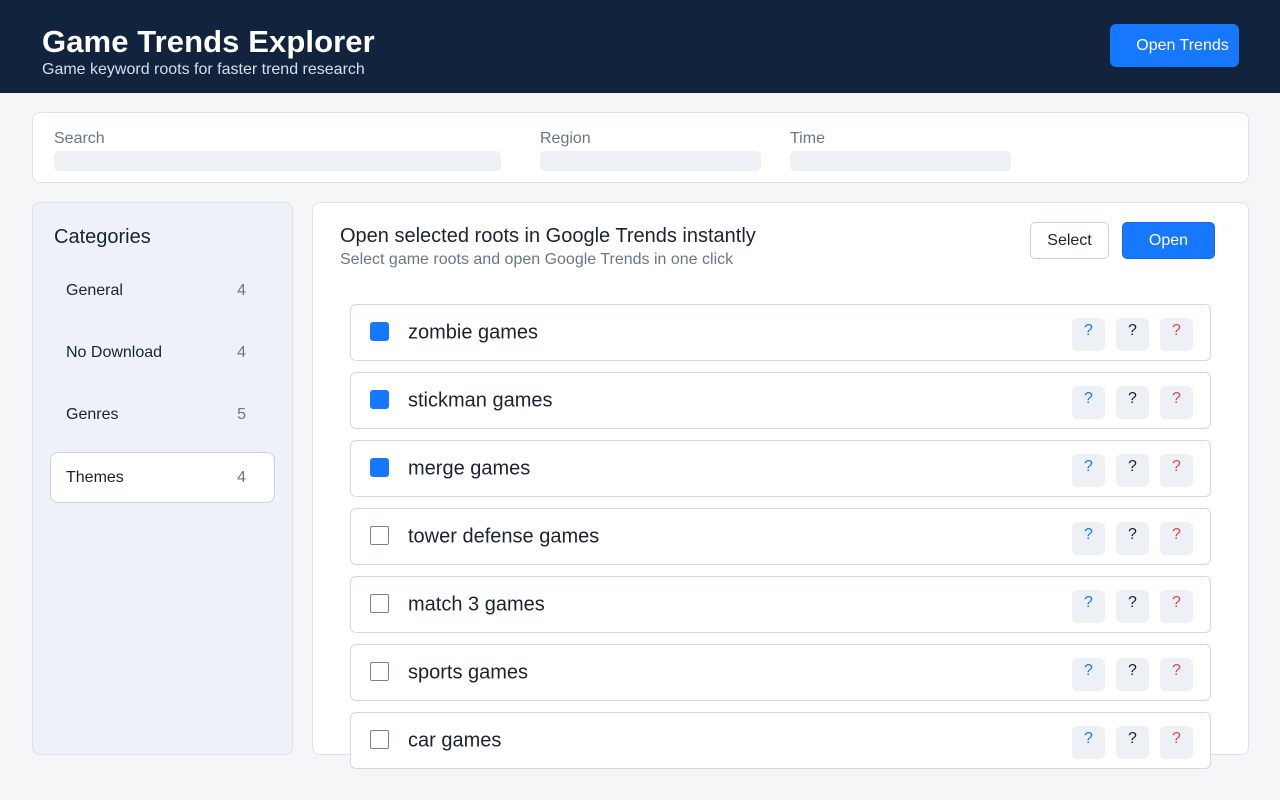 This screenshot has height=800, width=1280. I want to click on root-row: match 3 games???, so click(780, 604).